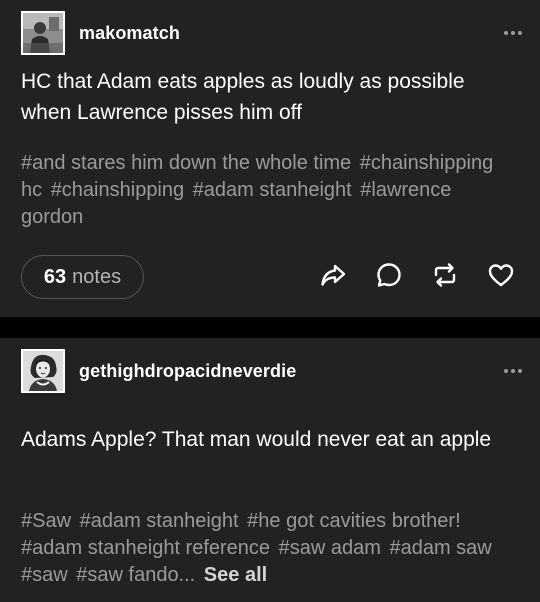  What do you see at coordinates (187, 371) in the screenshot?
I see `username: gethighdropacidneverdie` at bounding box center [187, 371].